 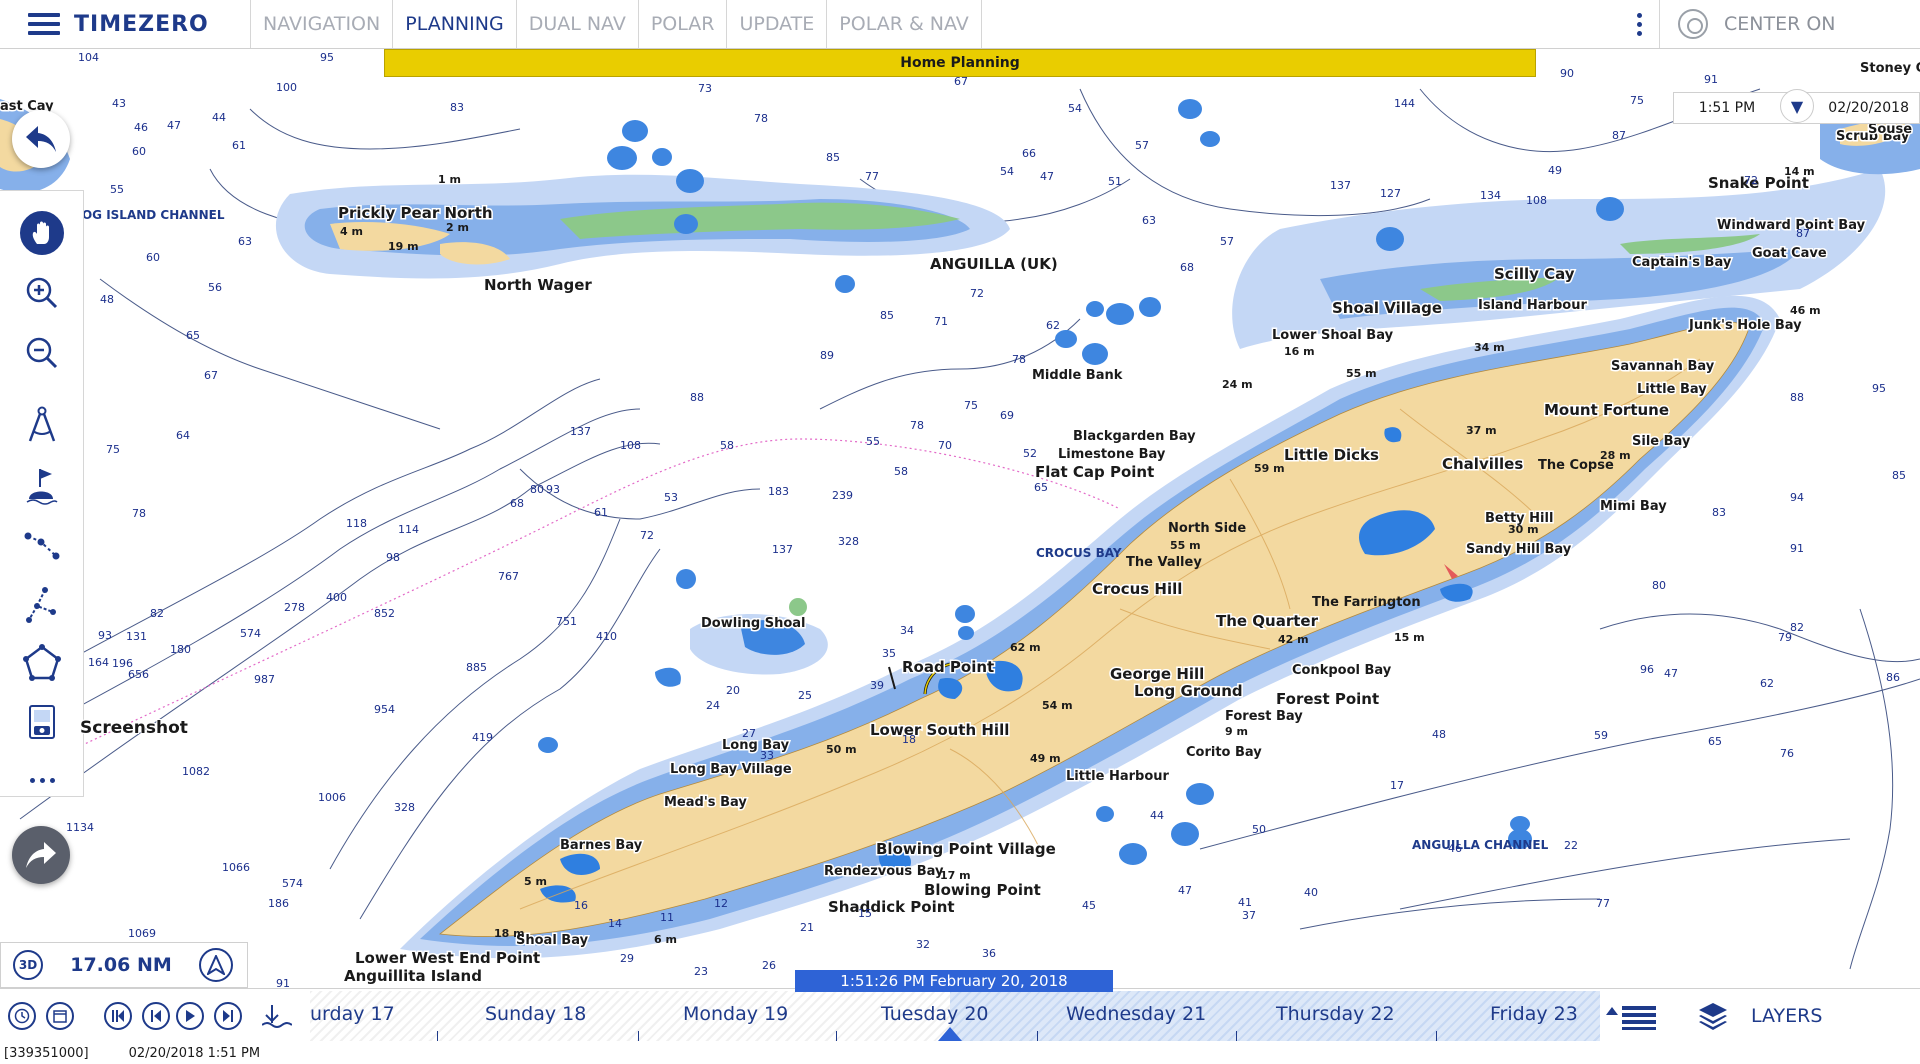 I want to click on svg-text: 24 m, so click(x=1237, y=384).